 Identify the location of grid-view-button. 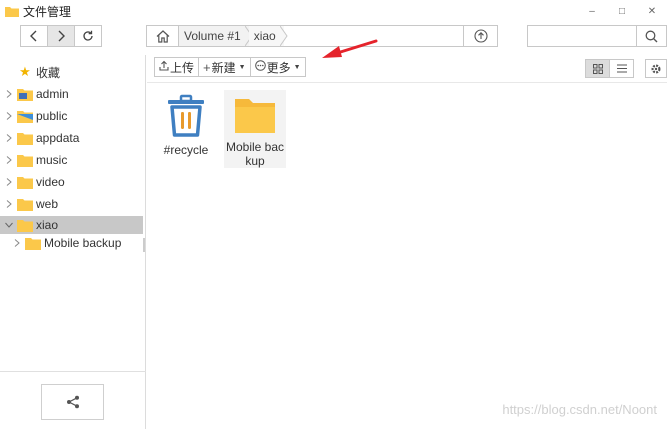
(597, 68).